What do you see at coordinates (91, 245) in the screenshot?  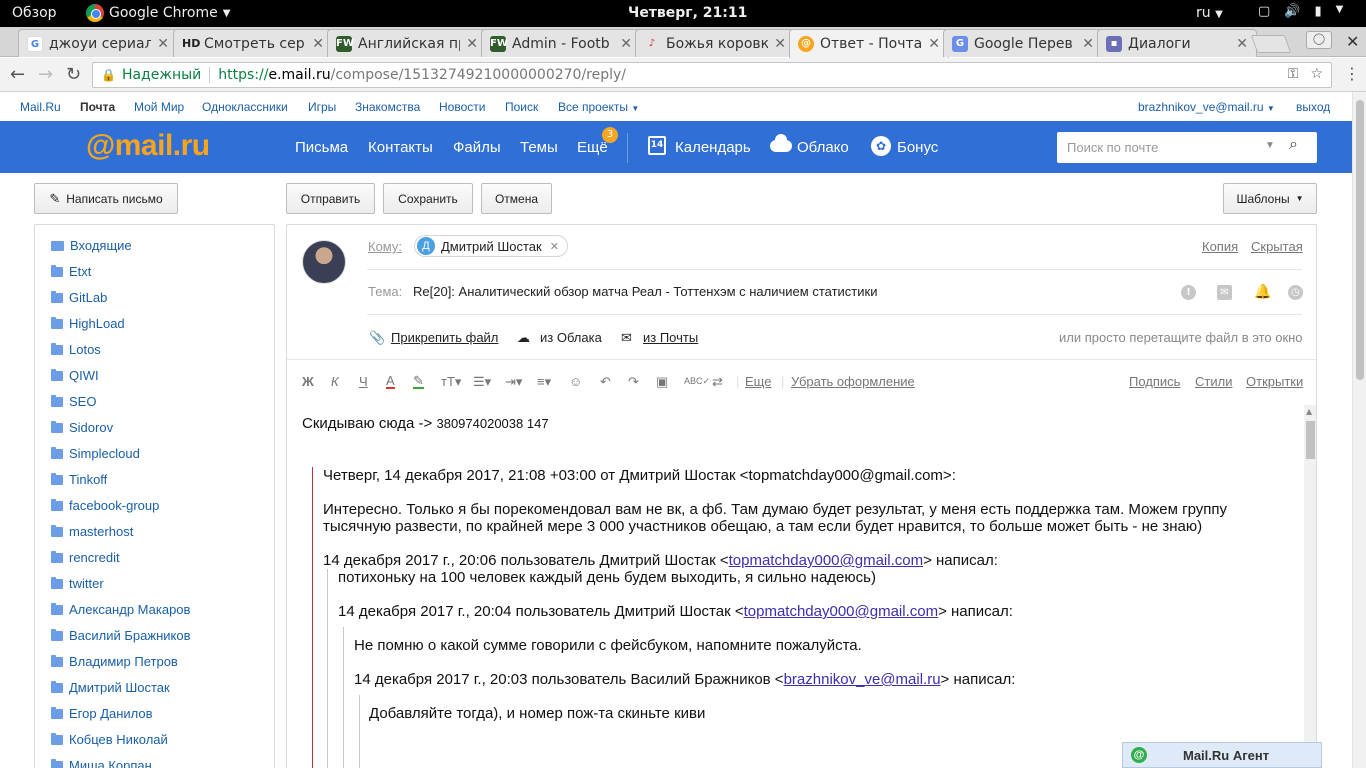 I see `folder-inbox: Входящие` at bounding box center [91, 245].